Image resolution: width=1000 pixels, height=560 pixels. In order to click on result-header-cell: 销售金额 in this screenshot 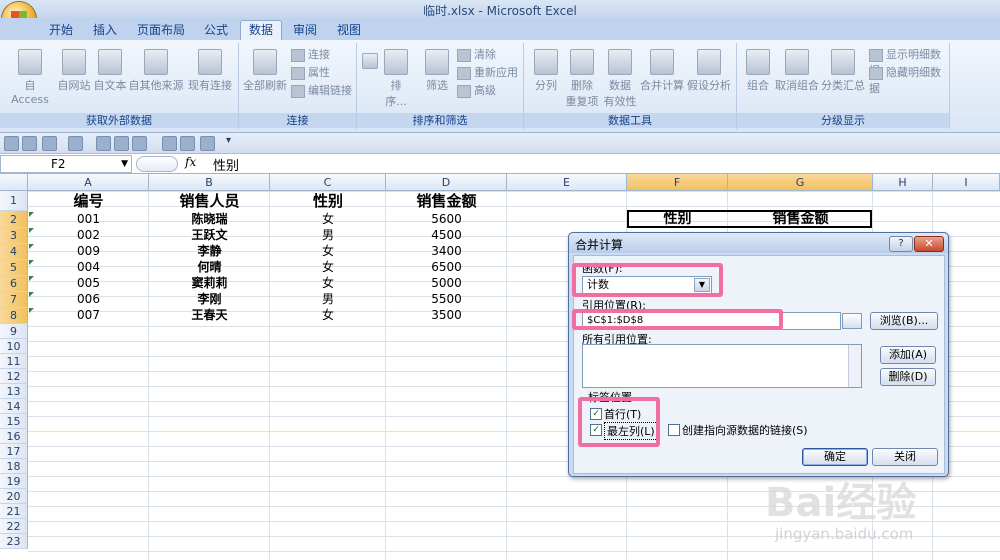, I will do `click(800, 219)`.